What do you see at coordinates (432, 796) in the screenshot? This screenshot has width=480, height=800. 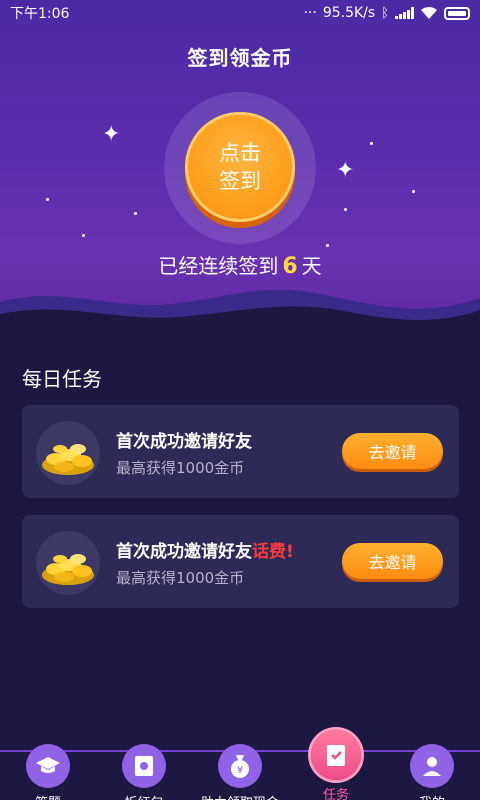 I see `nav-label: 我的` at bounding box center [432, 796].